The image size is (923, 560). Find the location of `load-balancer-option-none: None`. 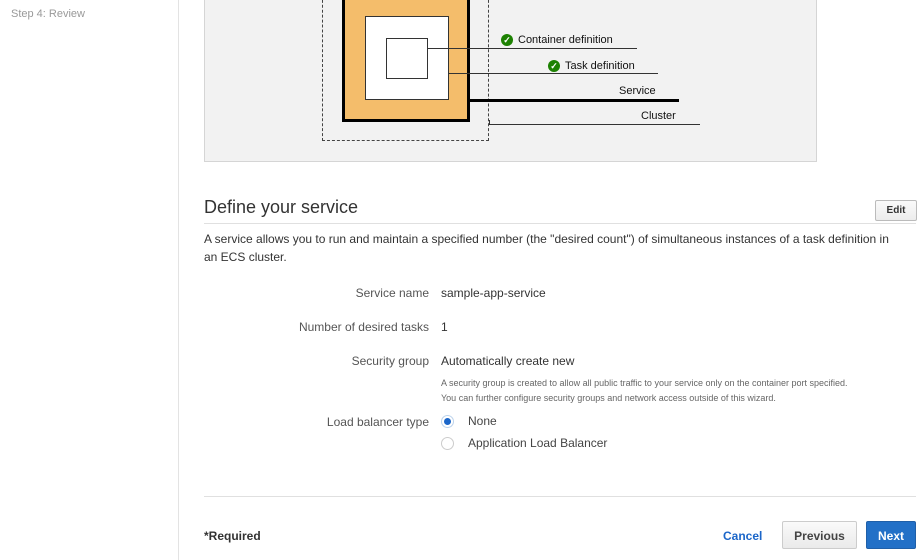

load-balancer-option-none: None is located at coordinates (469, 421).